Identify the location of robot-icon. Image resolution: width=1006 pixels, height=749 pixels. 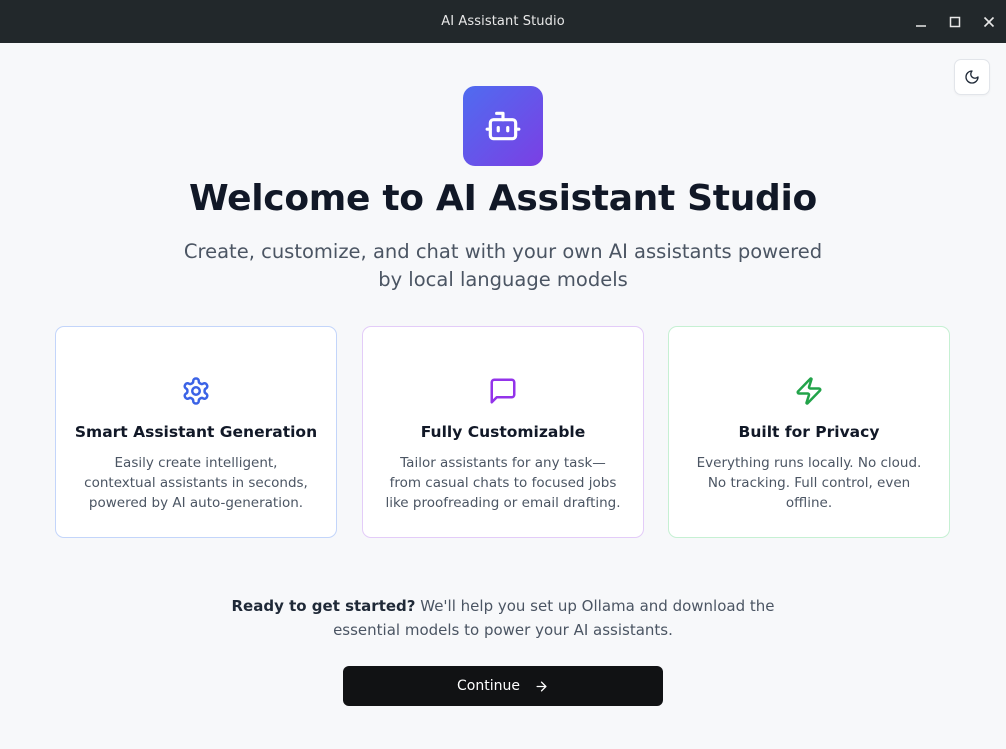
(503, 126).